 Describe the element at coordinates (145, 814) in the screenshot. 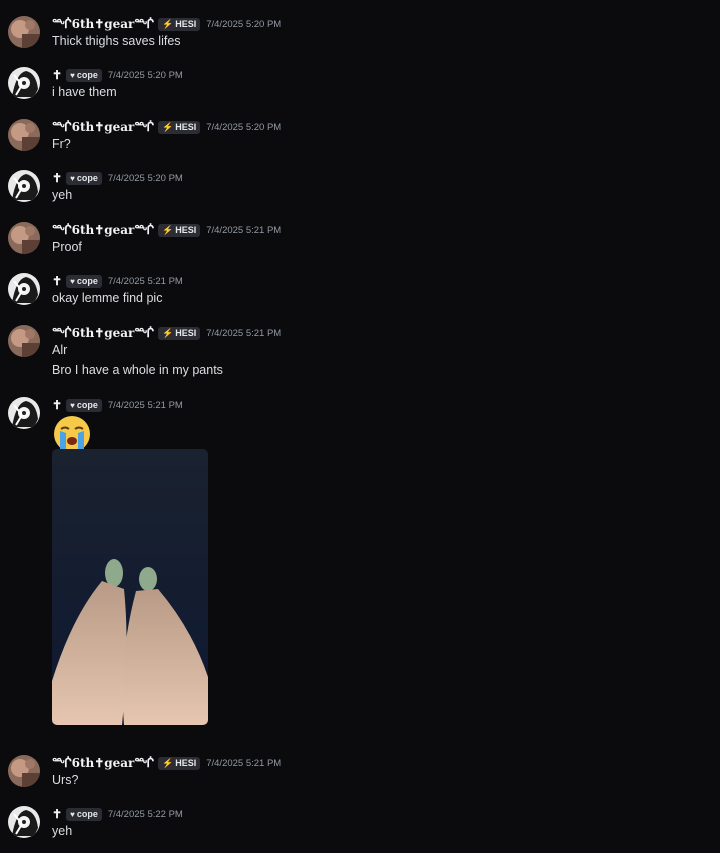

I see `timestamp: 7/4/2025 5:22 PM` at that location.